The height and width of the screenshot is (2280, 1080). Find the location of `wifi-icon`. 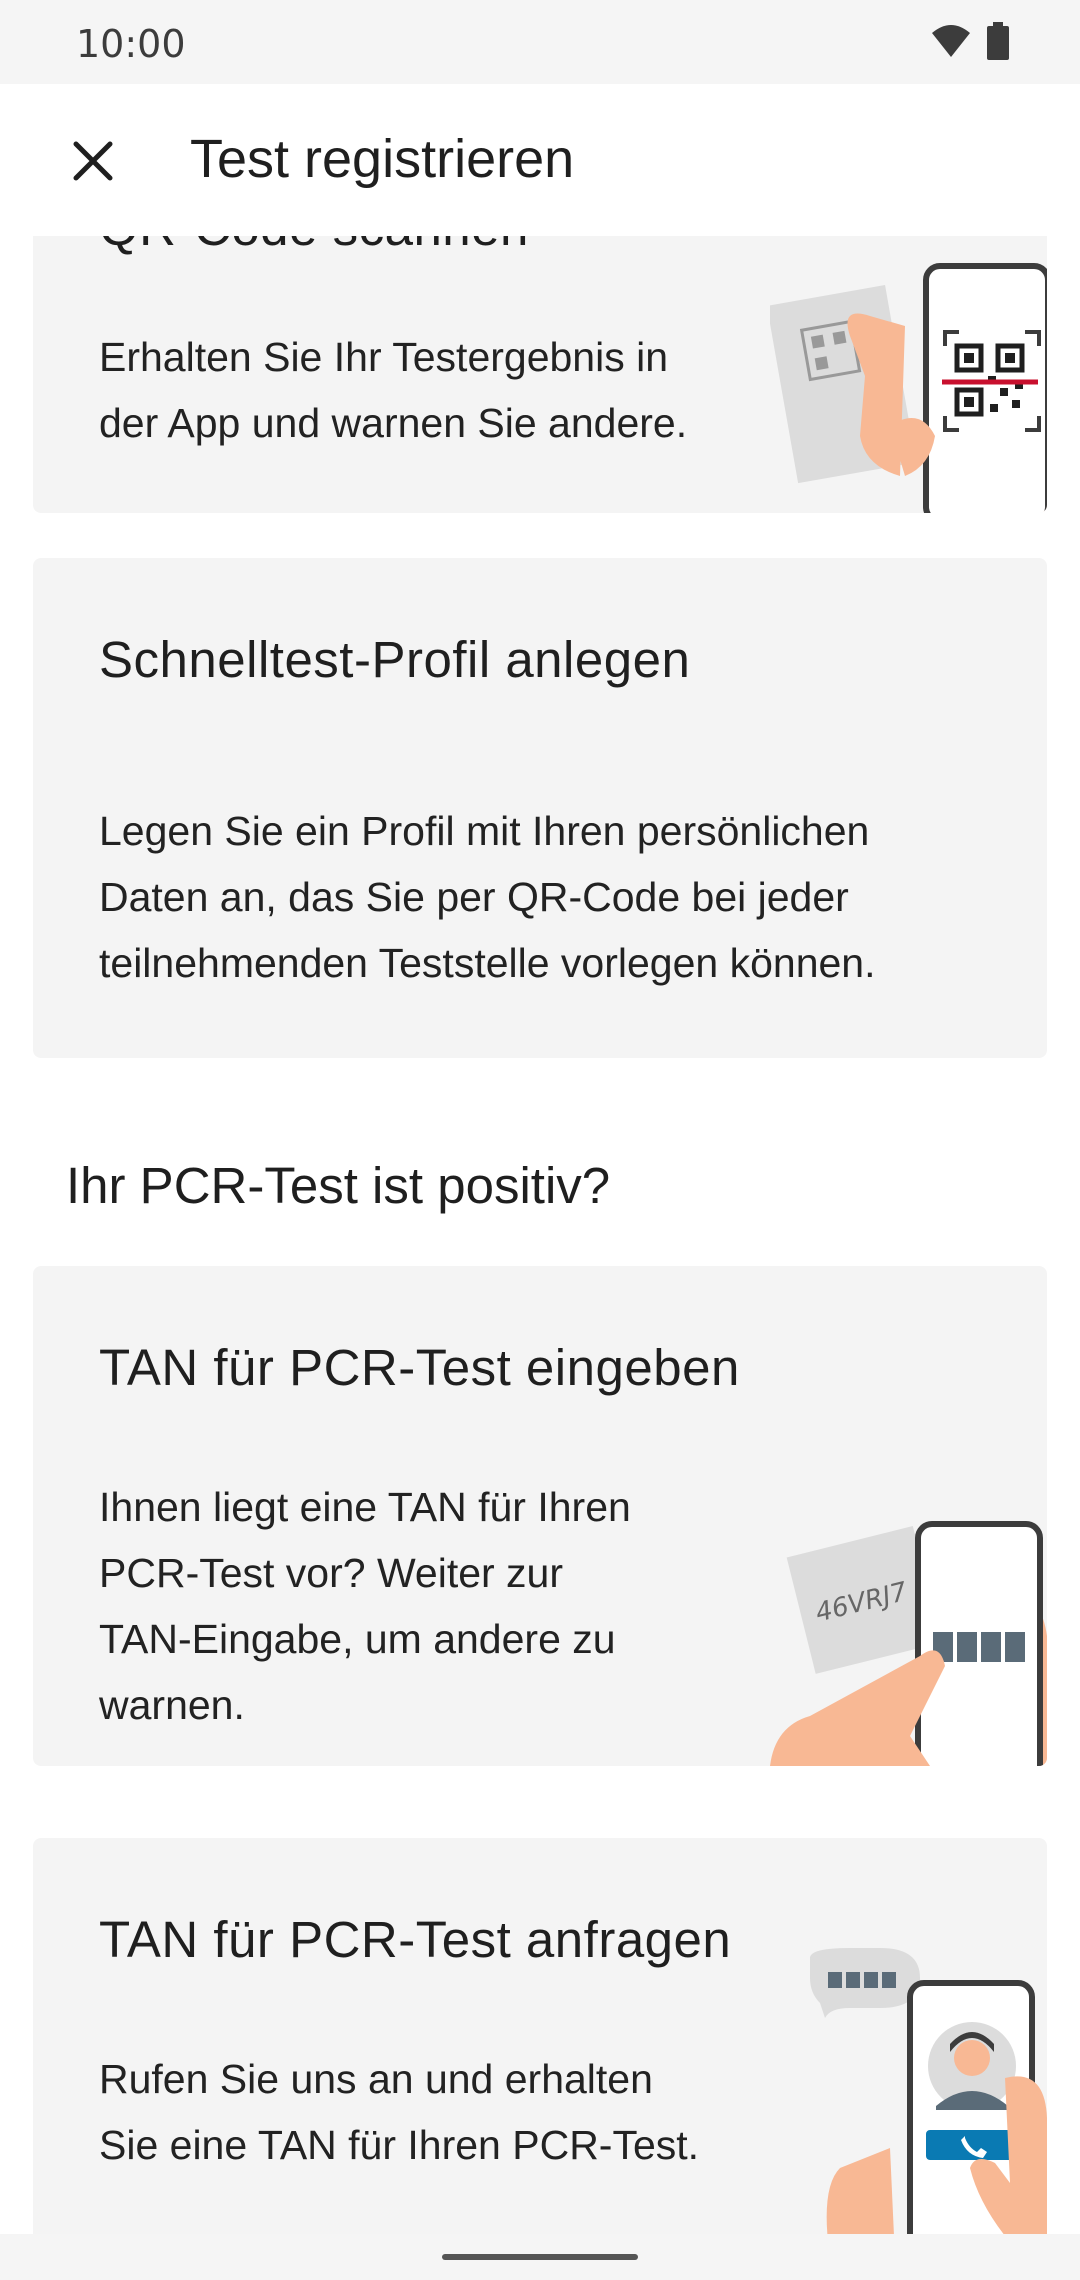

wifi-icon is located at coordinates (951, 41).